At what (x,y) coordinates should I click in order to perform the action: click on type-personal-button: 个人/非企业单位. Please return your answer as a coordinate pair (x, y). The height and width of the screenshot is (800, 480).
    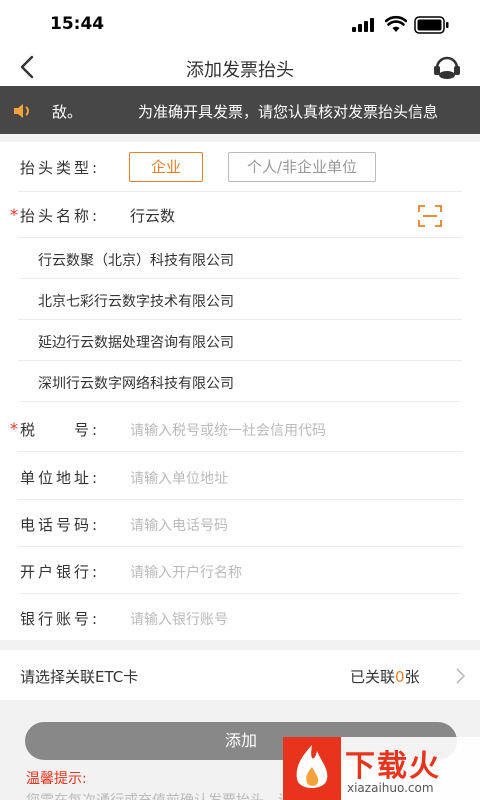
    Looking at the image, I should click on (302, 167).